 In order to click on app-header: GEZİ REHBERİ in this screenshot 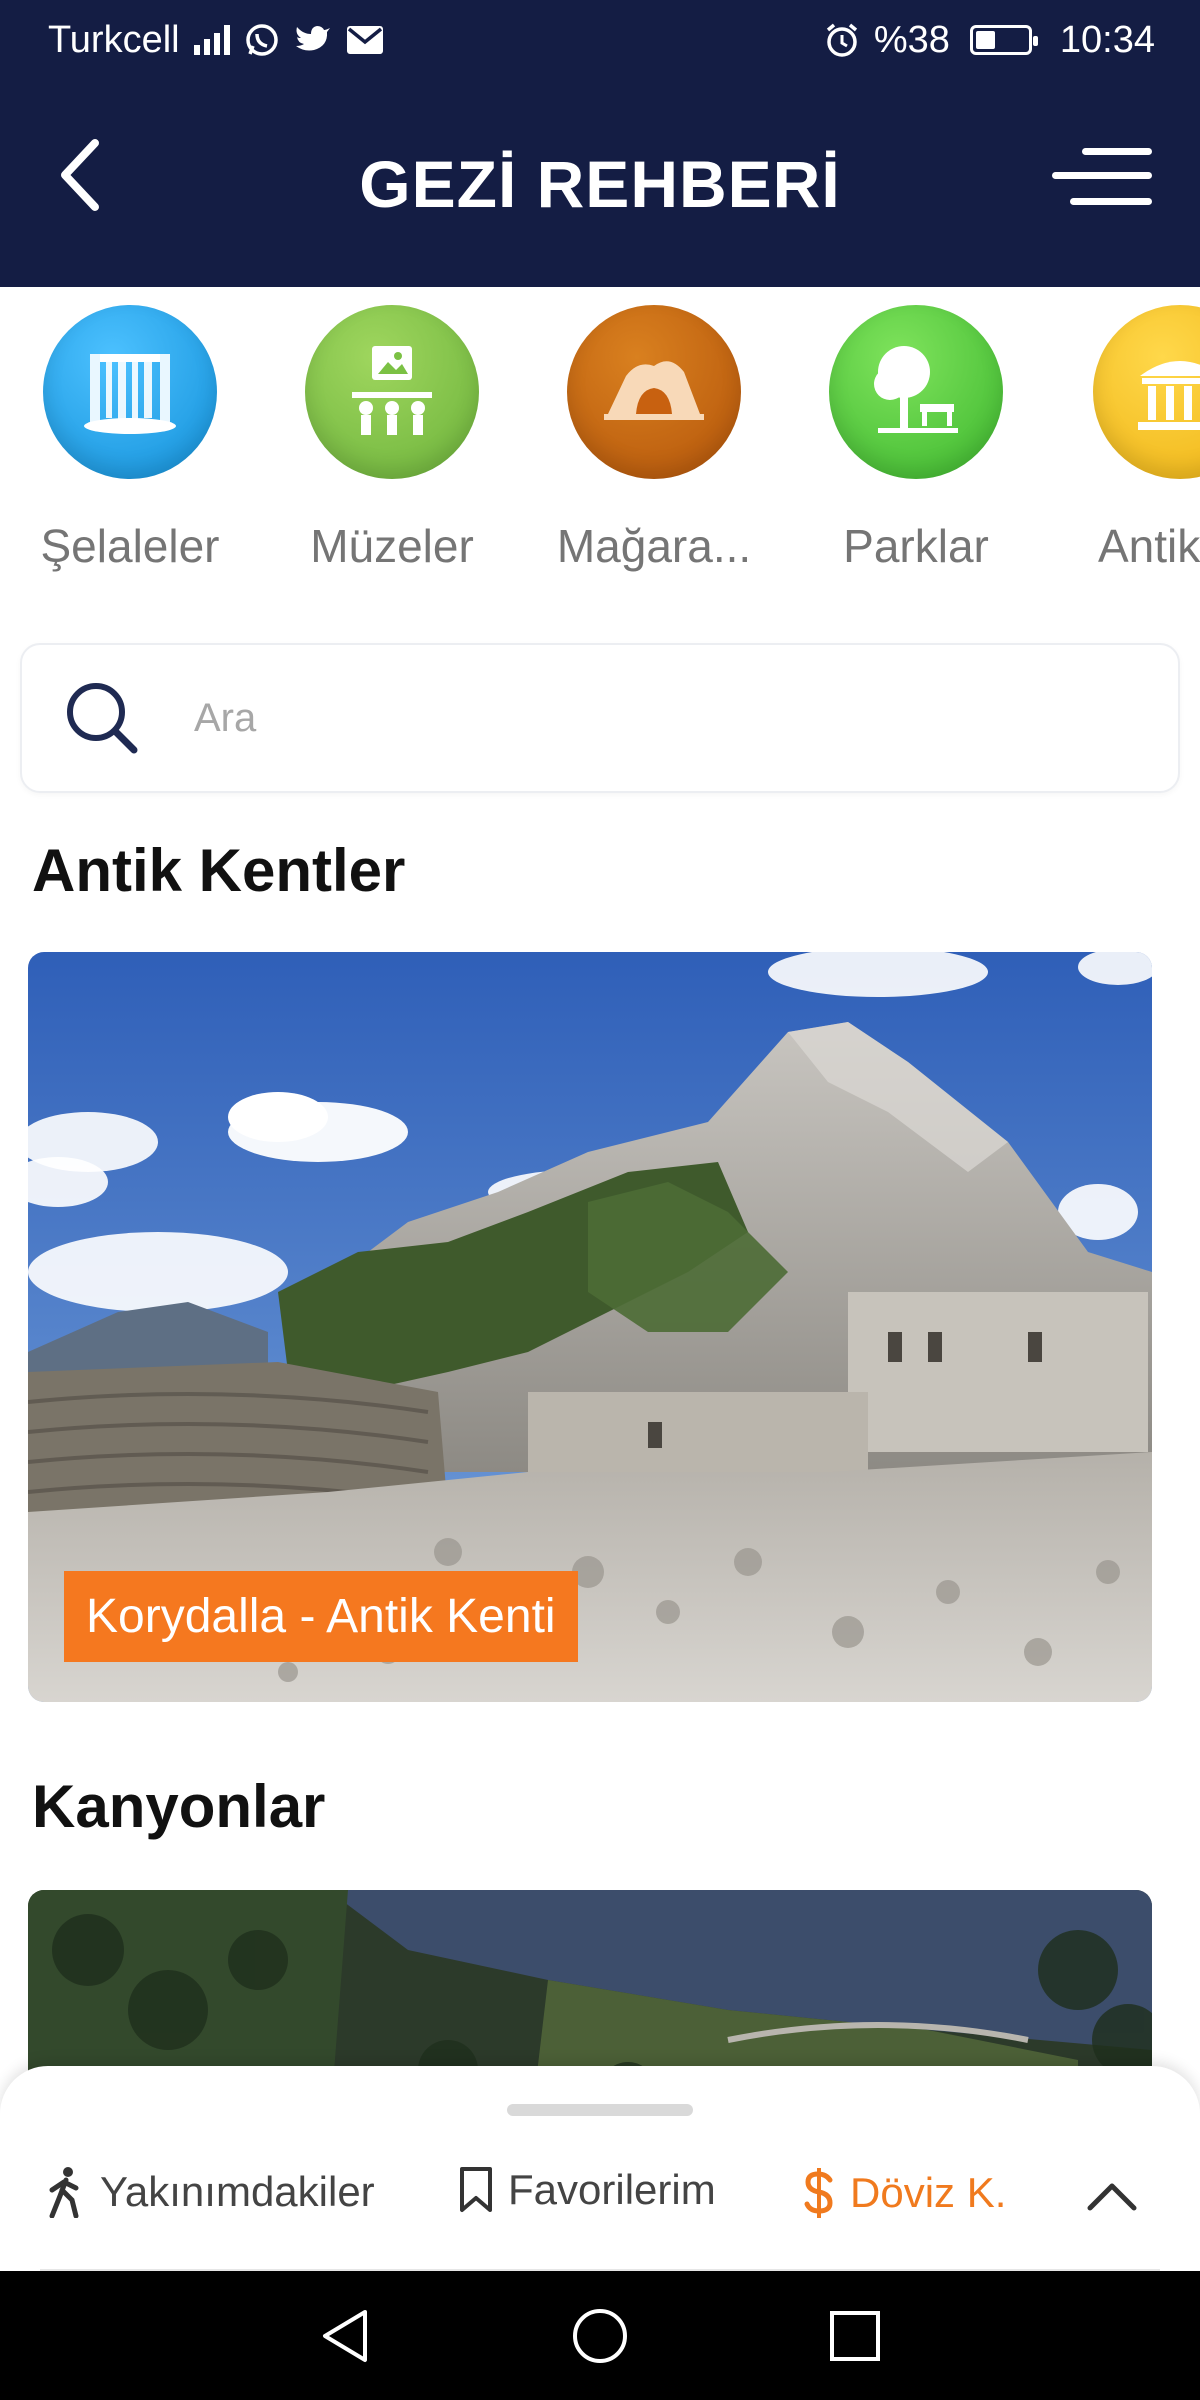, I will do `click(600, 183)`.